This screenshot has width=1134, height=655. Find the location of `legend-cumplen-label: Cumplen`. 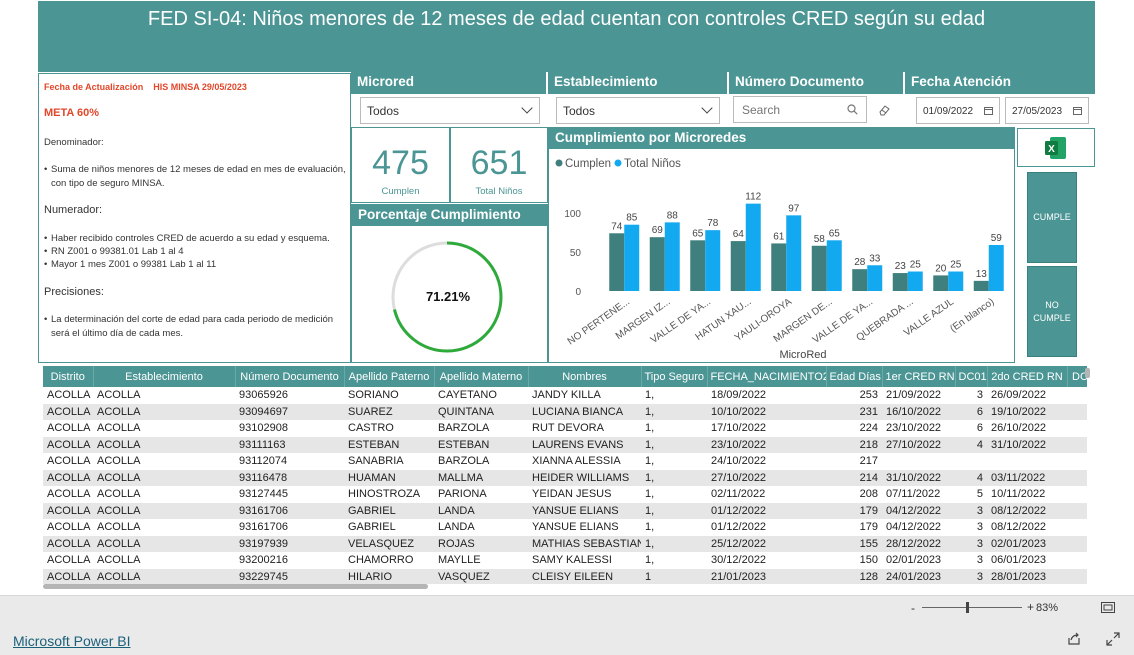

legend-cumplen-label: Cumplen is located at coordinates (588, 164).